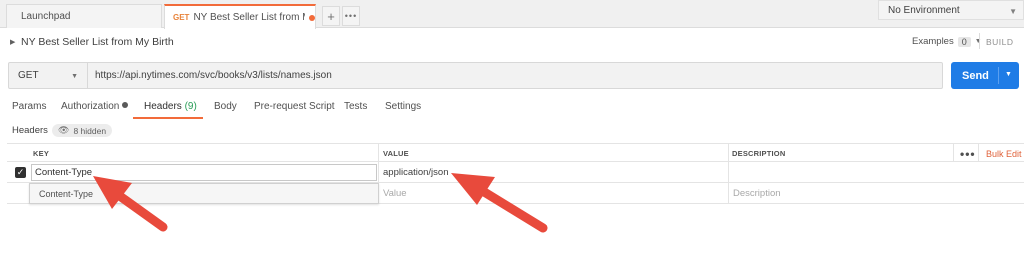  Describe the element at coordinates (403, 106) in the screenshot. I see `tab-settings: Settings` at that location.